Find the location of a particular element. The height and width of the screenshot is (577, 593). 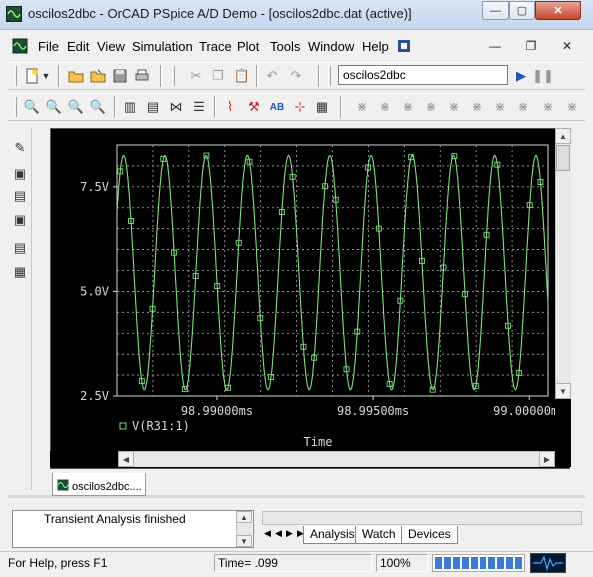

mdi-restore-button: ❐ is located at coordinates (531, 46).